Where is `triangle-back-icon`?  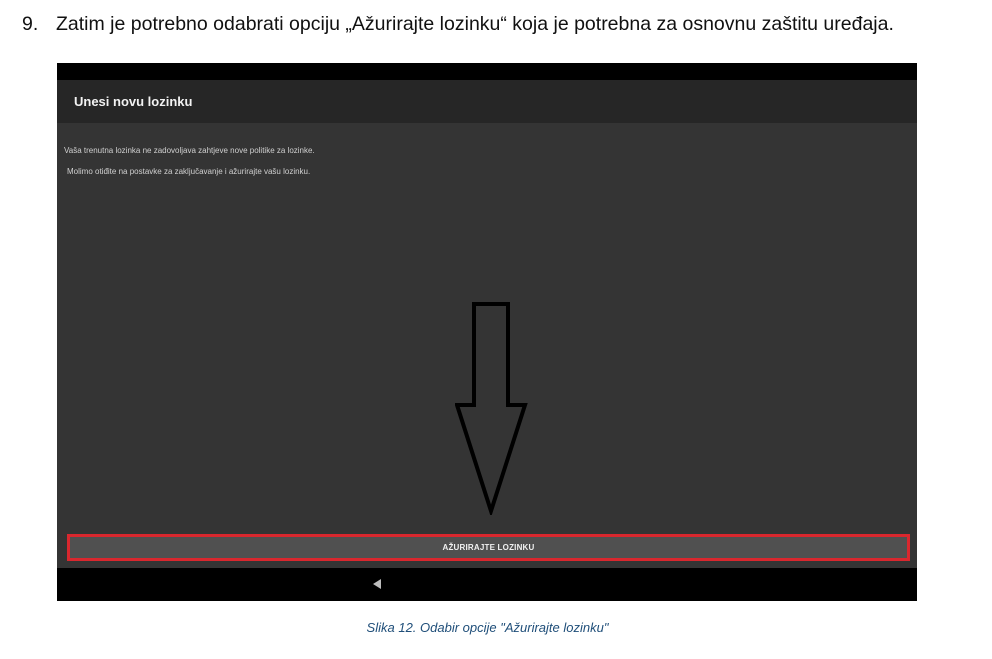 triangle-back-icon is located at coordinates (377, 584).